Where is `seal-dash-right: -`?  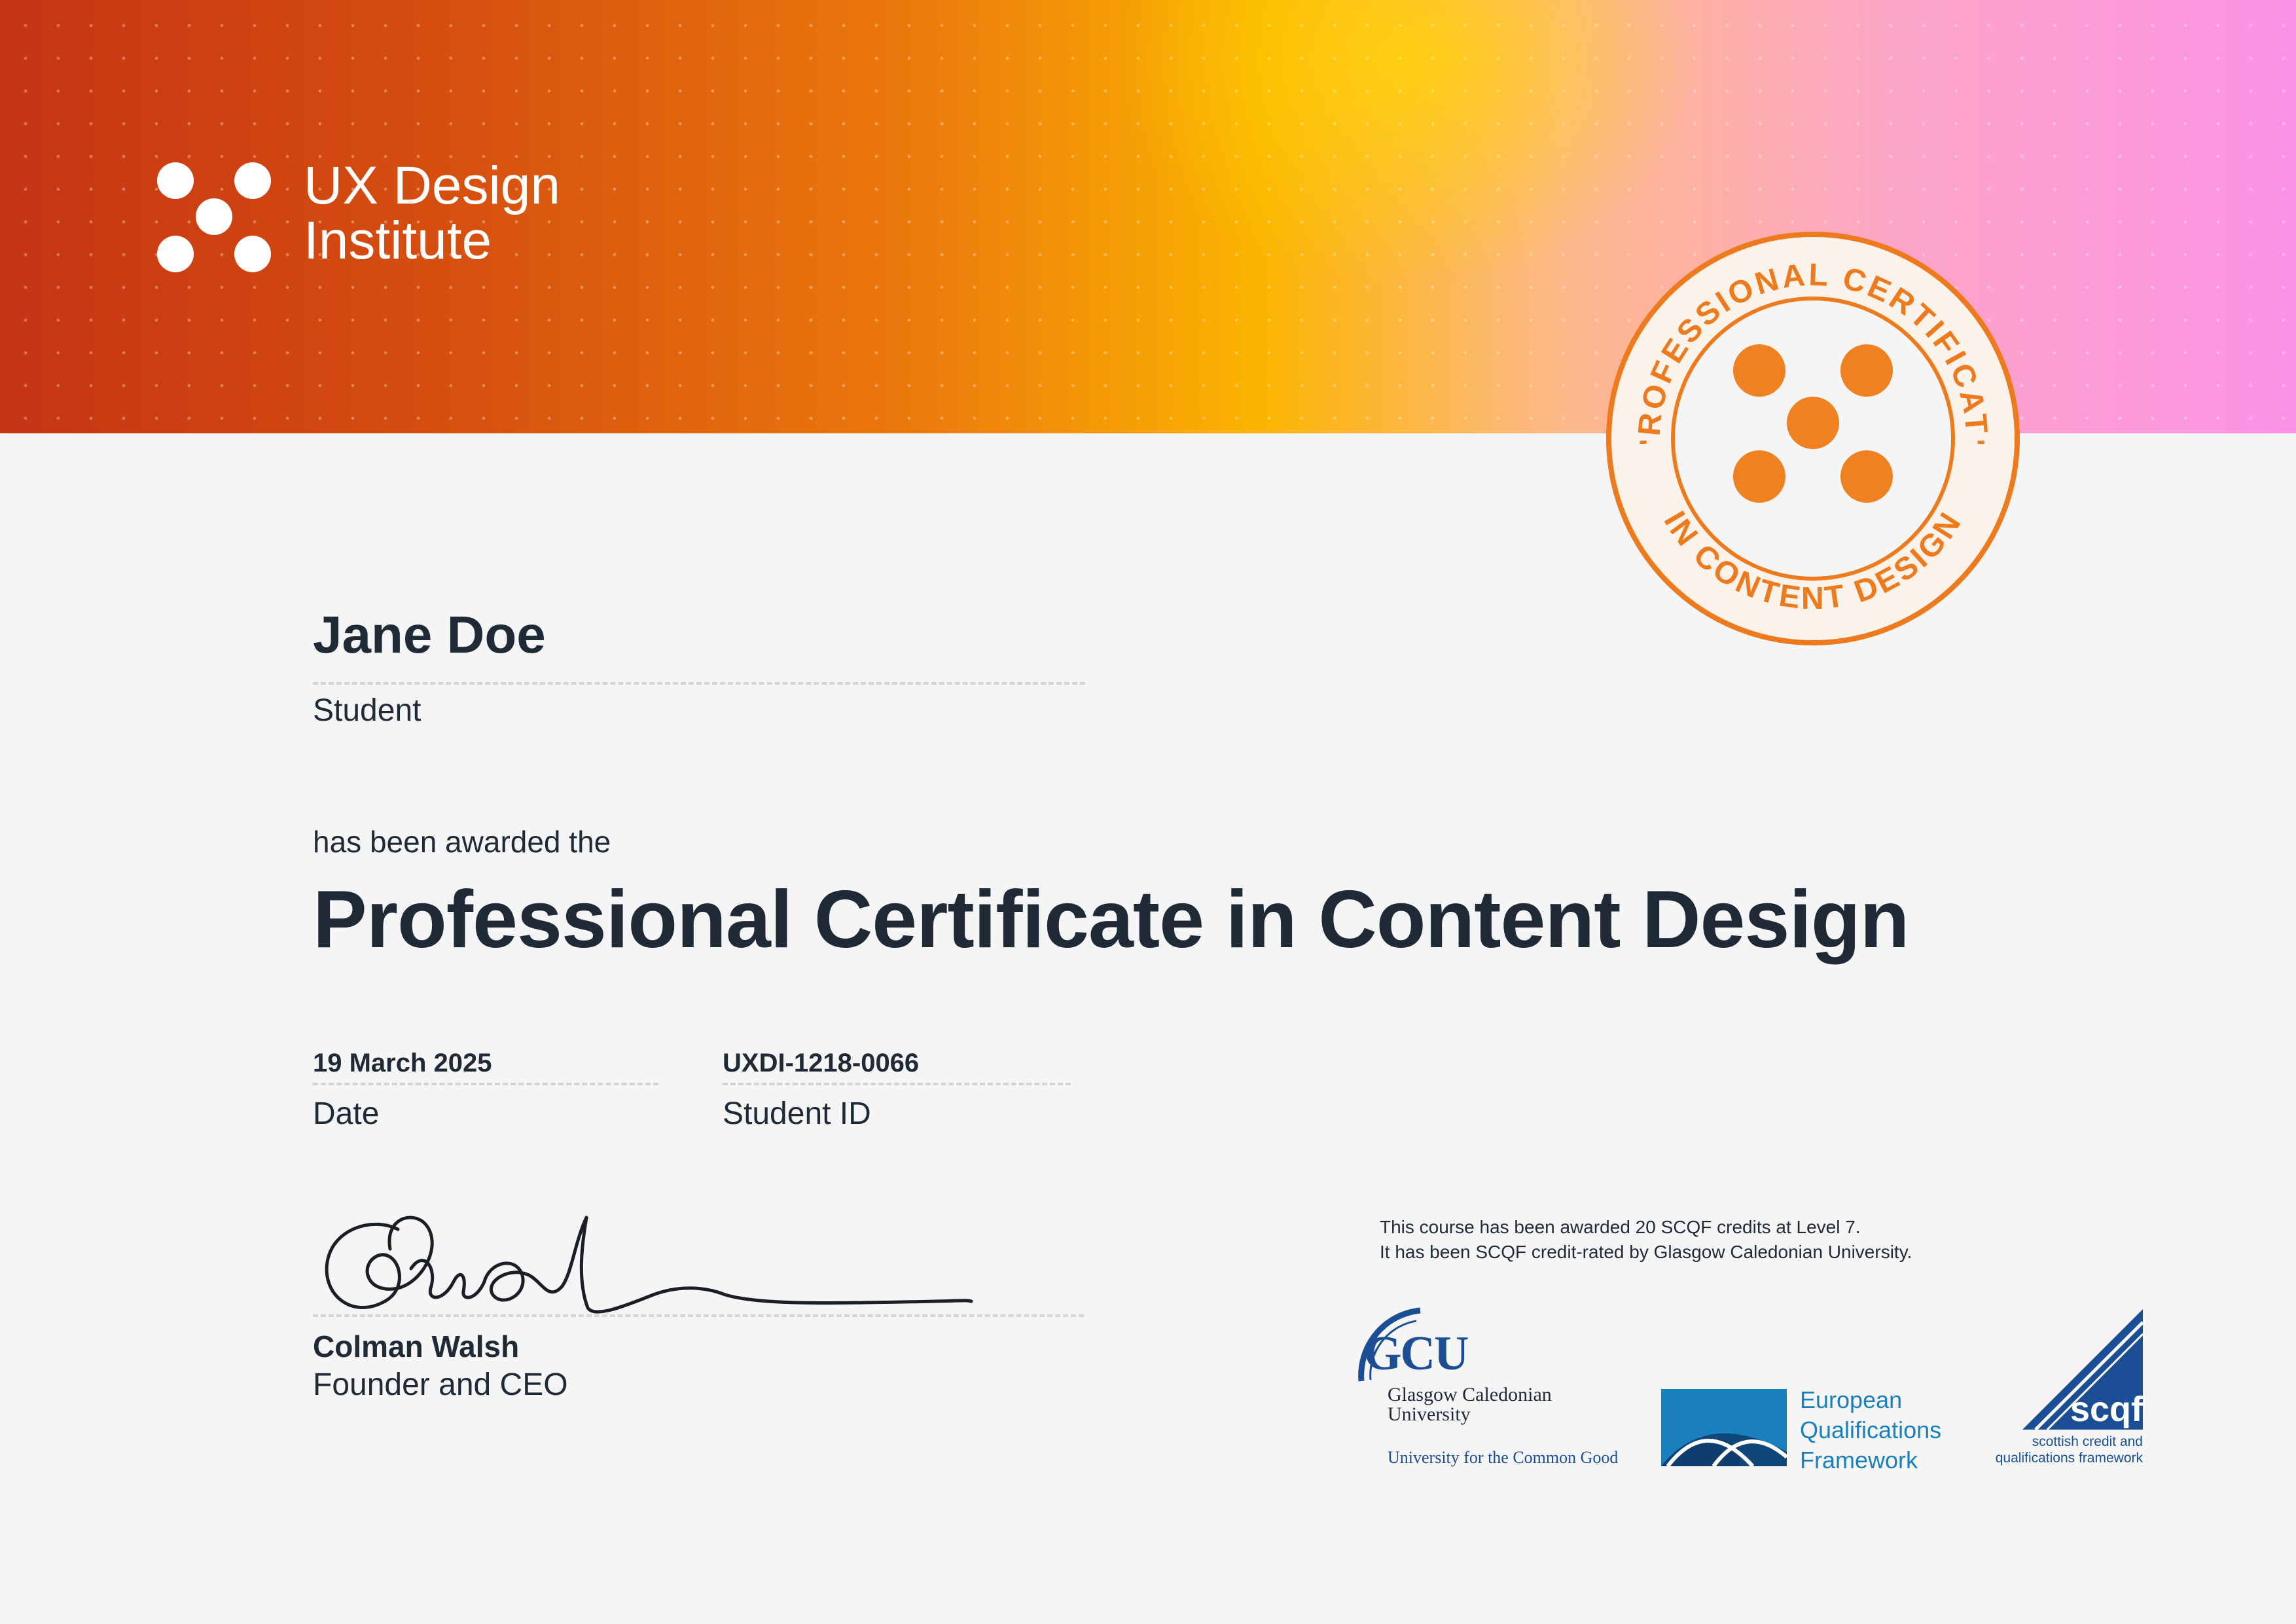 seal-dash-right: - is located at coordinates (1981, 440).